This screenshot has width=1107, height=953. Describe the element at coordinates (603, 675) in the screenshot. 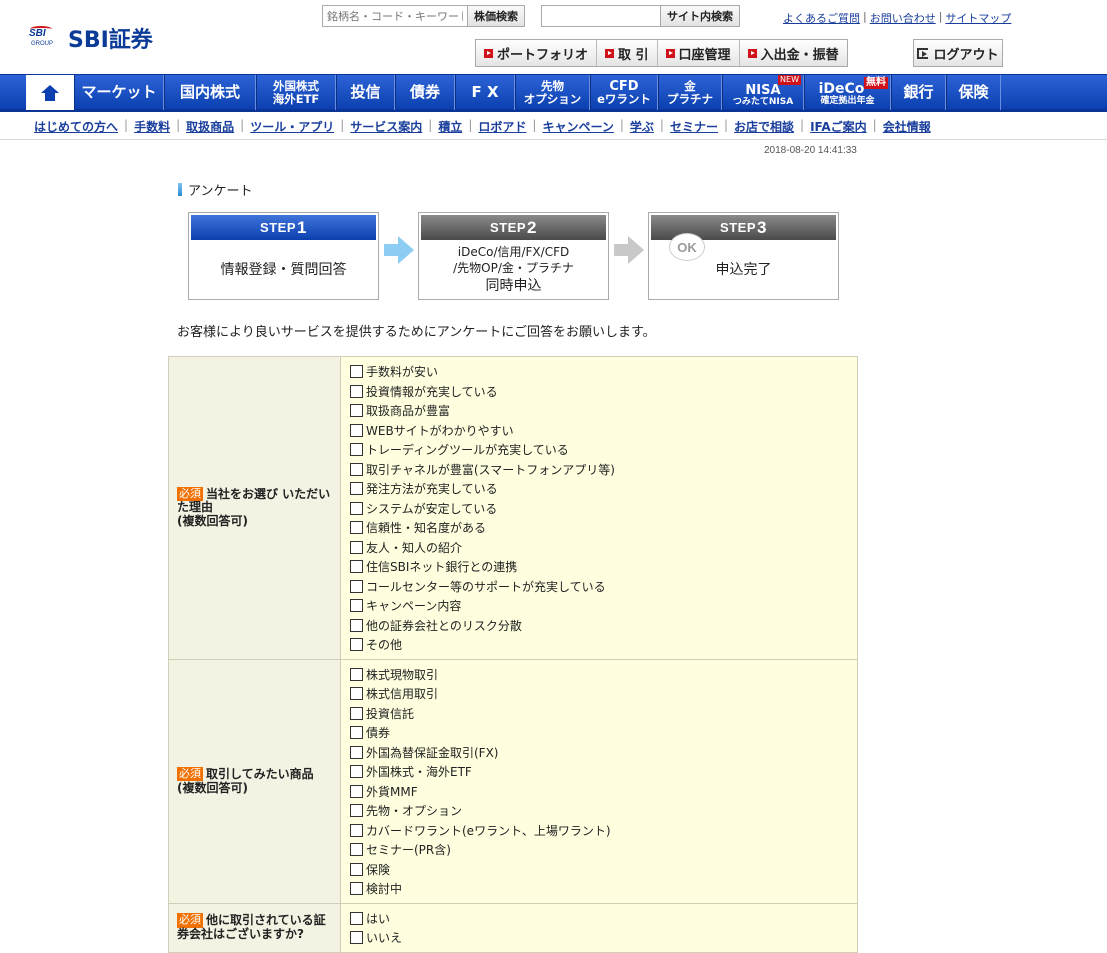

I see `checkbox-option: 株式現物取引` at that location.